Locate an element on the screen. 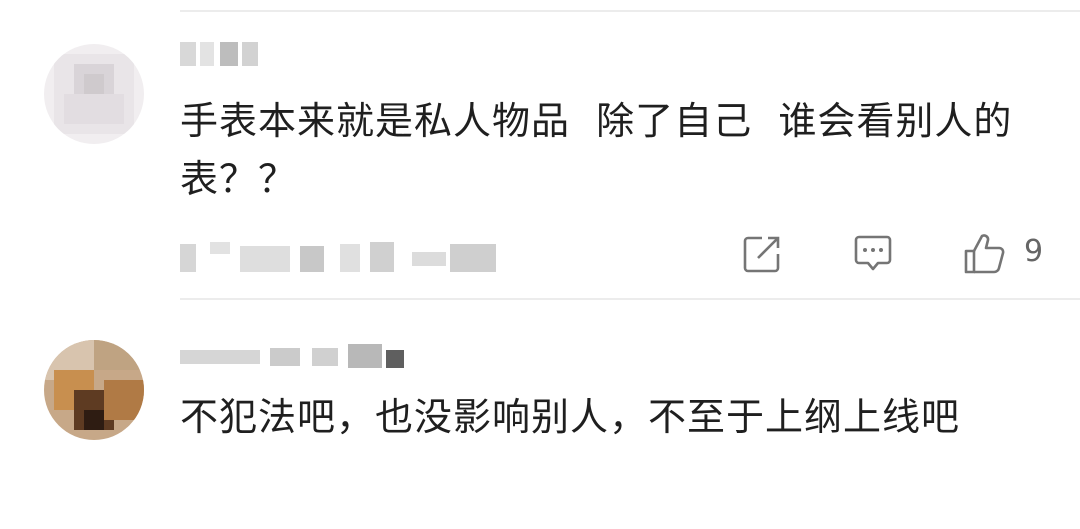 The width and height of the screenshot is (1080, 529). top-divider is located at coordinates (630, 11).